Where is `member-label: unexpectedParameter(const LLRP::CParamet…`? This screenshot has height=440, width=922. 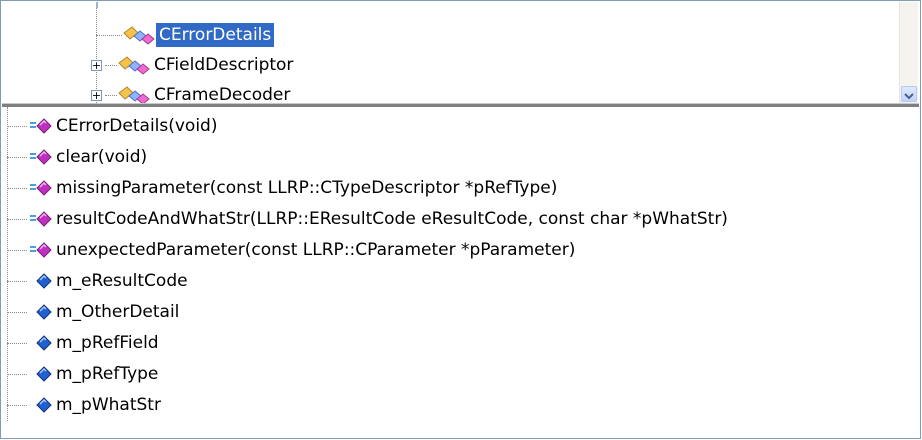 member-label: unexpectedParameter(const LLRP::CParamet… is located at coordinates (316, 250).